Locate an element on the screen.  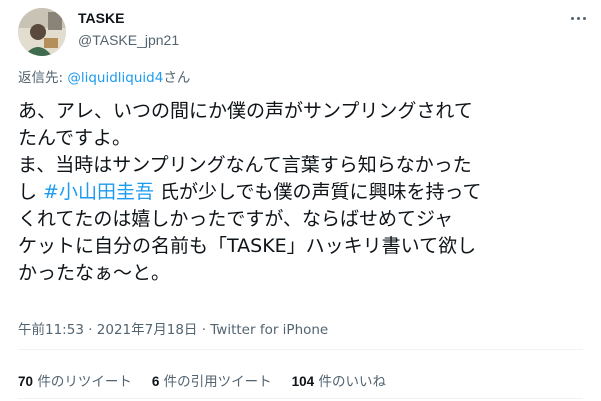
retweets-count: 70 is located at coordinates (26, 381).